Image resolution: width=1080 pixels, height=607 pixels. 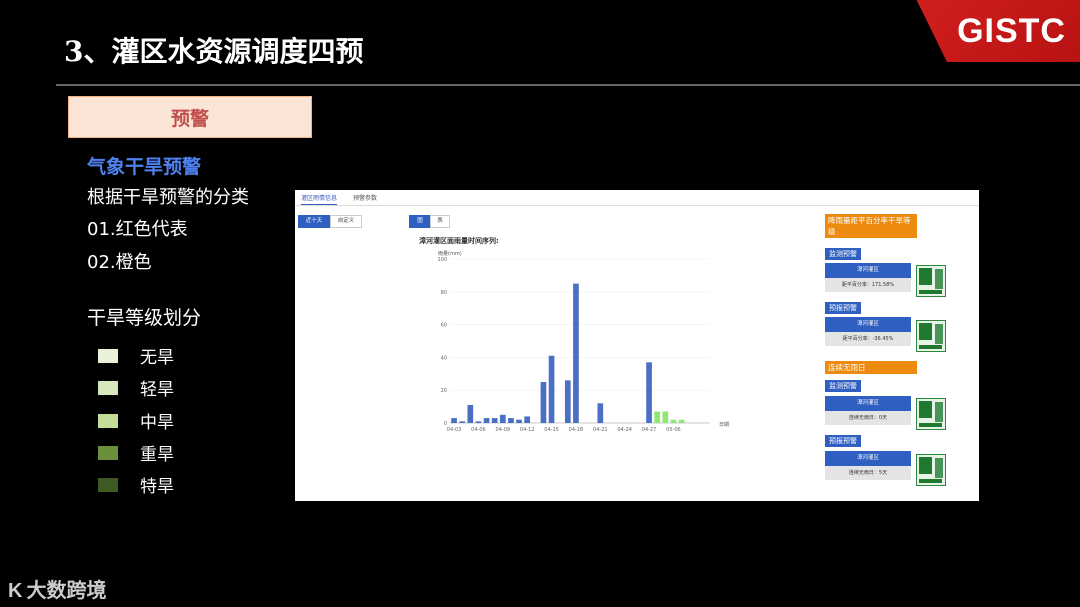 I want to click on region-card-1: 漳河灌区 距平百分率：171.58%, so click(x=868, y=277).